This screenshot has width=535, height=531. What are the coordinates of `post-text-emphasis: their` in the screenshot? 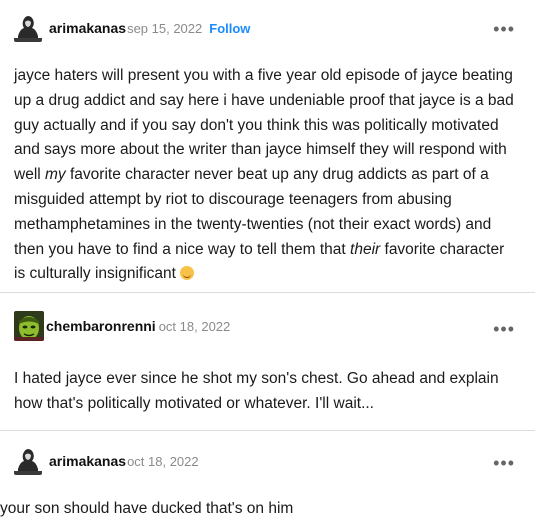 It's located at (365, 249).